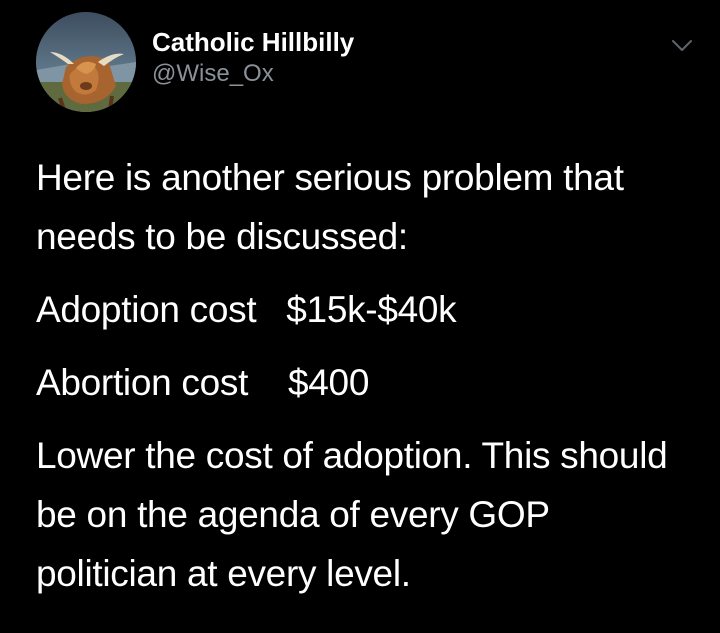 This screenshot has height=633, width=720. What do you see at coordinates (142, 382) in the screenshot?
I see `abortion-cost-label: Abortion cost` at bounding box center [142, 382].